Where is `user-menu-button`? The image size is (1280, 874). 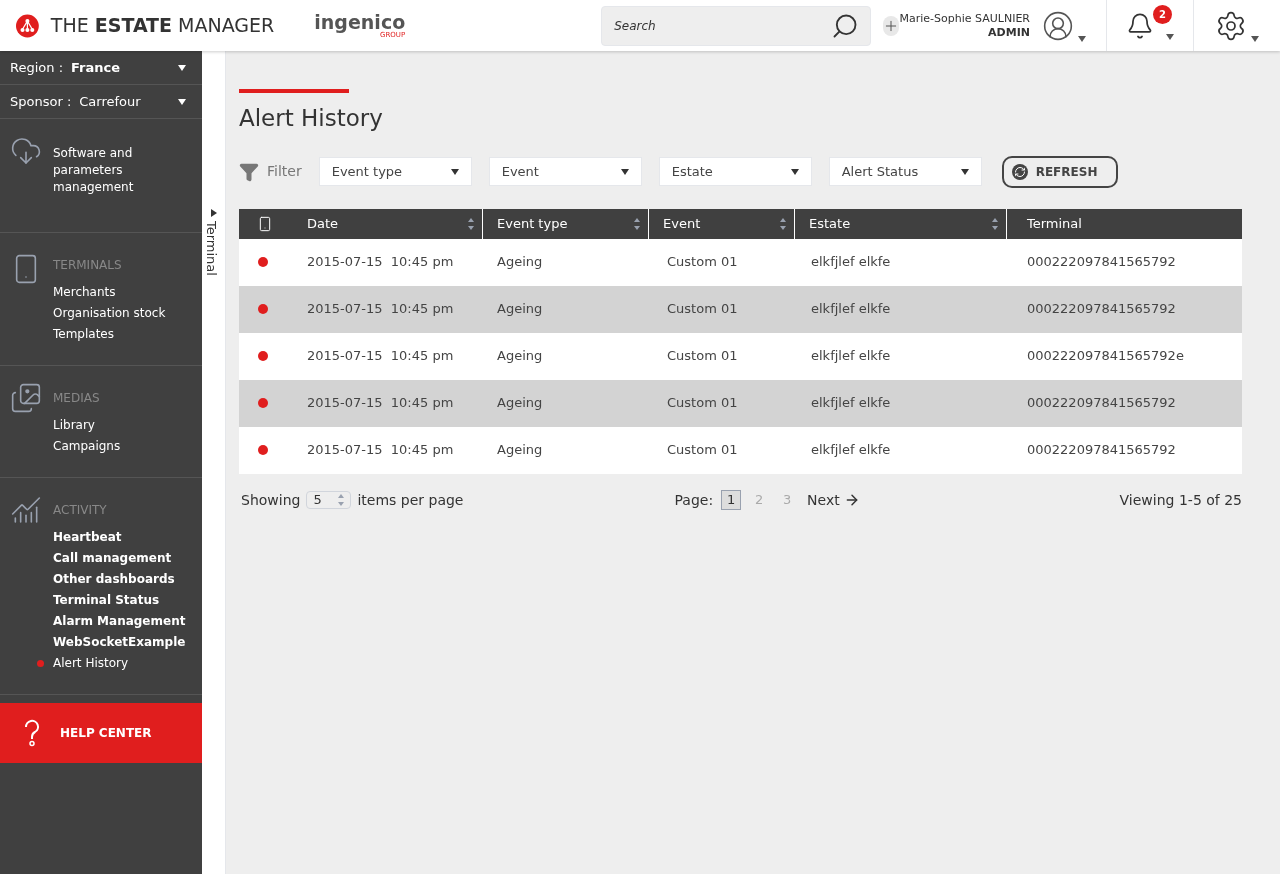
user-menu-button is located at coordinates (1064, 25).